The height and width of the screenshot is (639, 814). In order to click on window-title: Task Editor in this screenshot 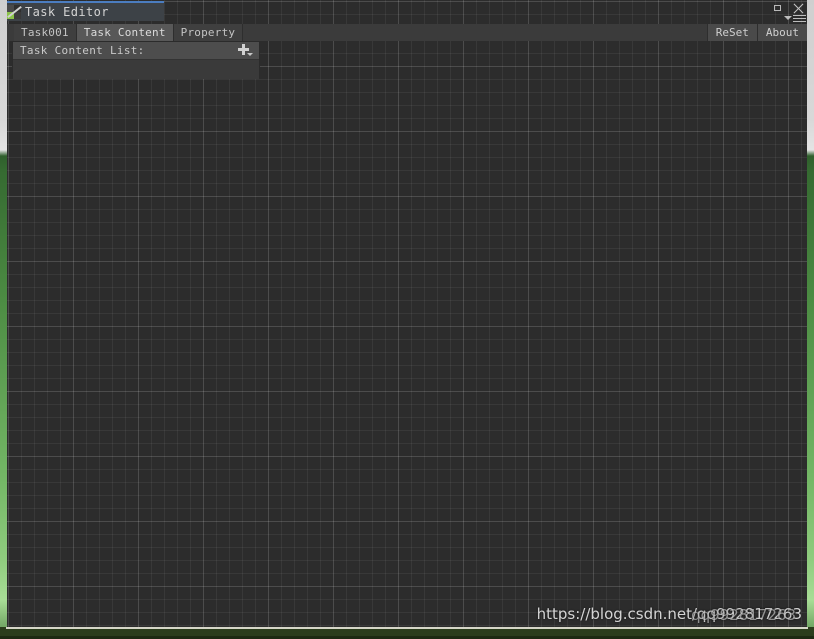, I will do `click(67, 12)`.